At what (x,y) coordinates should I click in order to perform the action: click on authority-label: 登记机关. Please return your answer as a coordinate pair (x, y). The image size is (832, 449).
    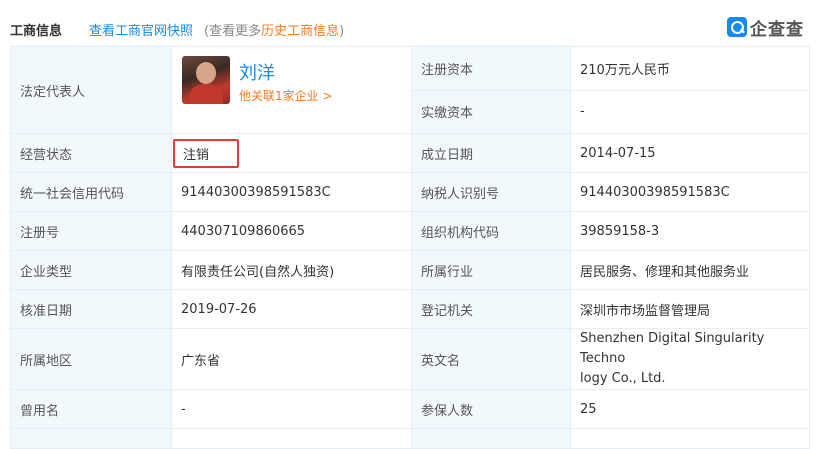
    Looking at the image, I should click on (491, 309).